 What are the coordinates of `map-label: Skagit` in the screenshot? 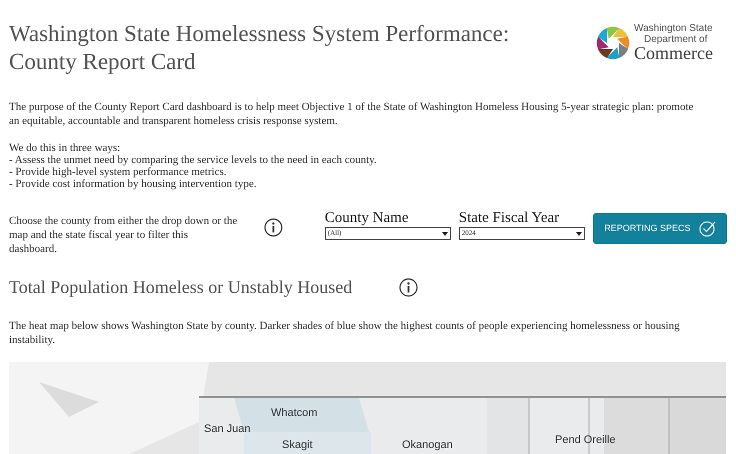 It's located at (297, 445).